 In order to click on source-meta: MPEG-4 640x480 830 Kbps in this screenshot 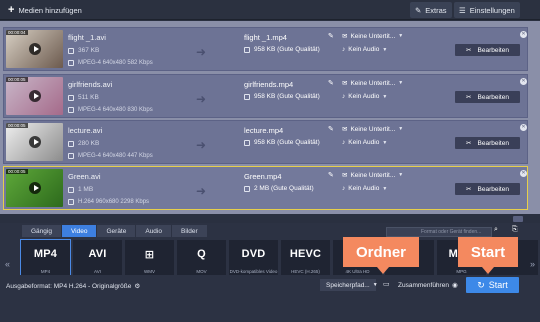, I will do `click(110, 110)`.